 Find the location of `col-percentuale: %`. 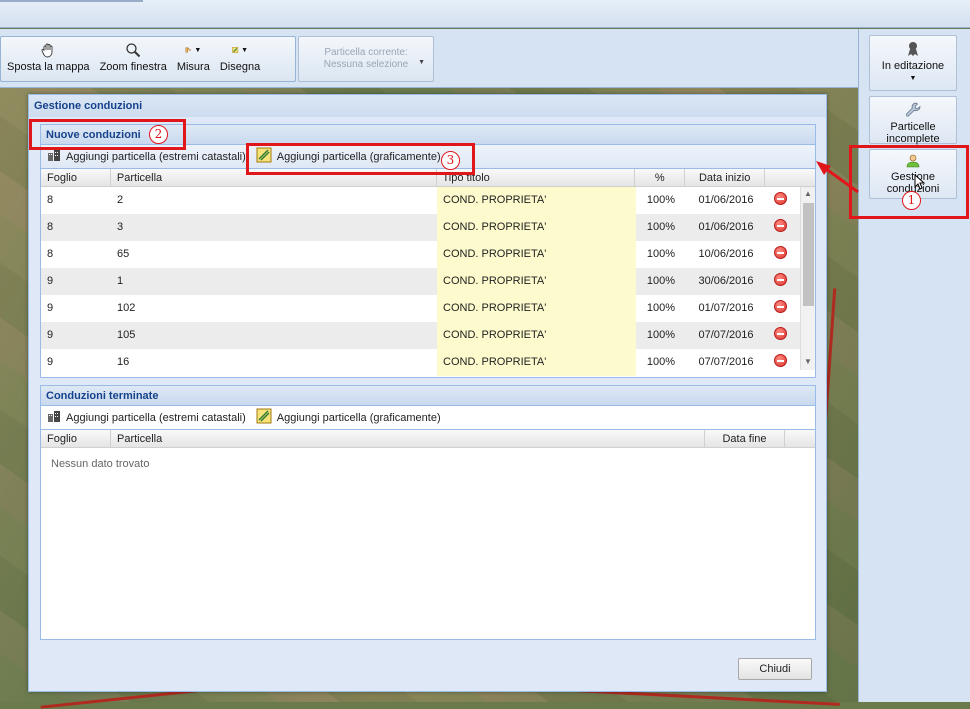

col-percentuale: % is located at coordinates (660, 177).